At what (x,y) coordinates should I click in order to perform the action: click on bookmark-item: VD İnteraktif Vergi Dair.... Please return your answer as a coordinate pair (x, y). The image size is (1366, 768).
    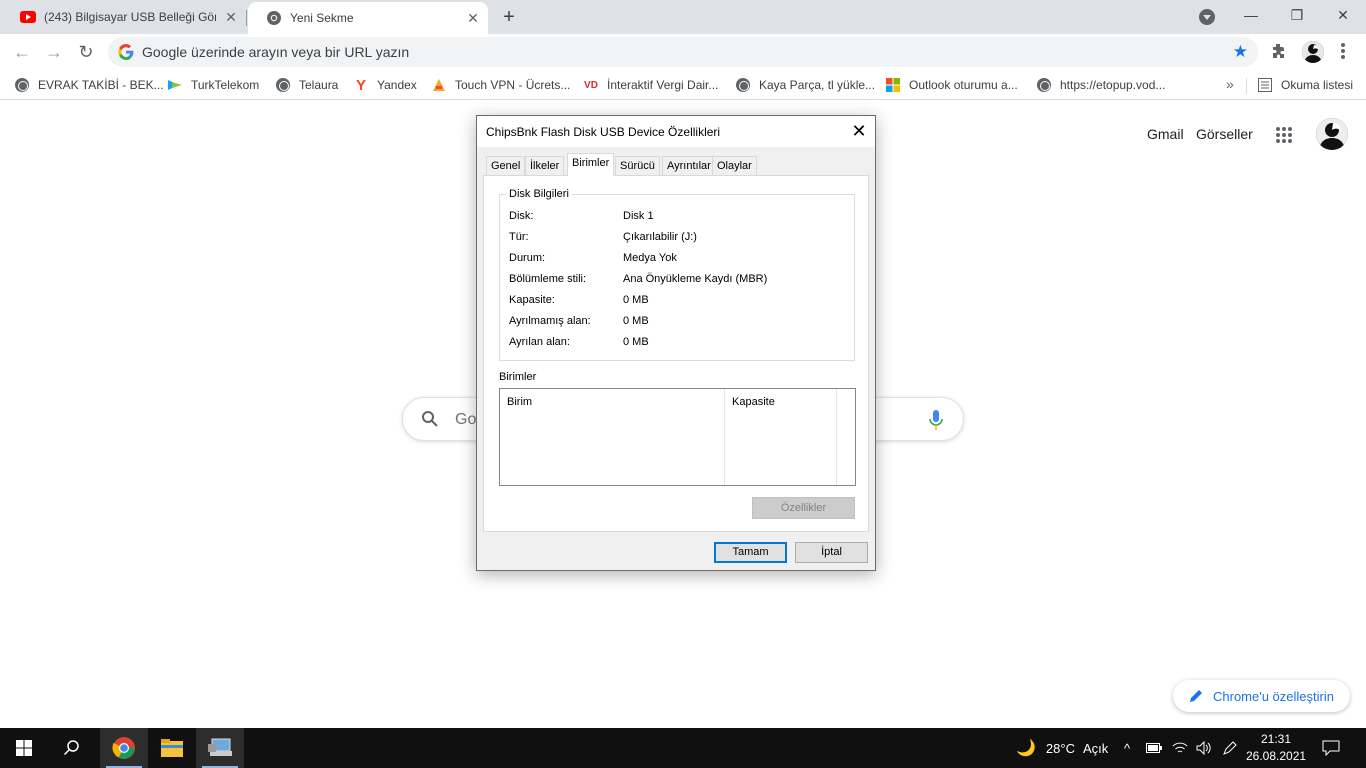
    Looking at the image, I should click on (650, 85).